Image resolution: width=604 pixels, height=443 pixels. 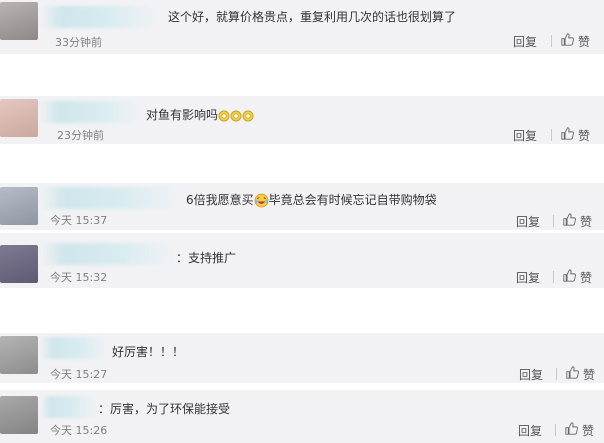 What do you see at coordinates (79, 374) in the screenshot?
I see `comment-time: 今天 15:27` at bounding box center [79, 374].